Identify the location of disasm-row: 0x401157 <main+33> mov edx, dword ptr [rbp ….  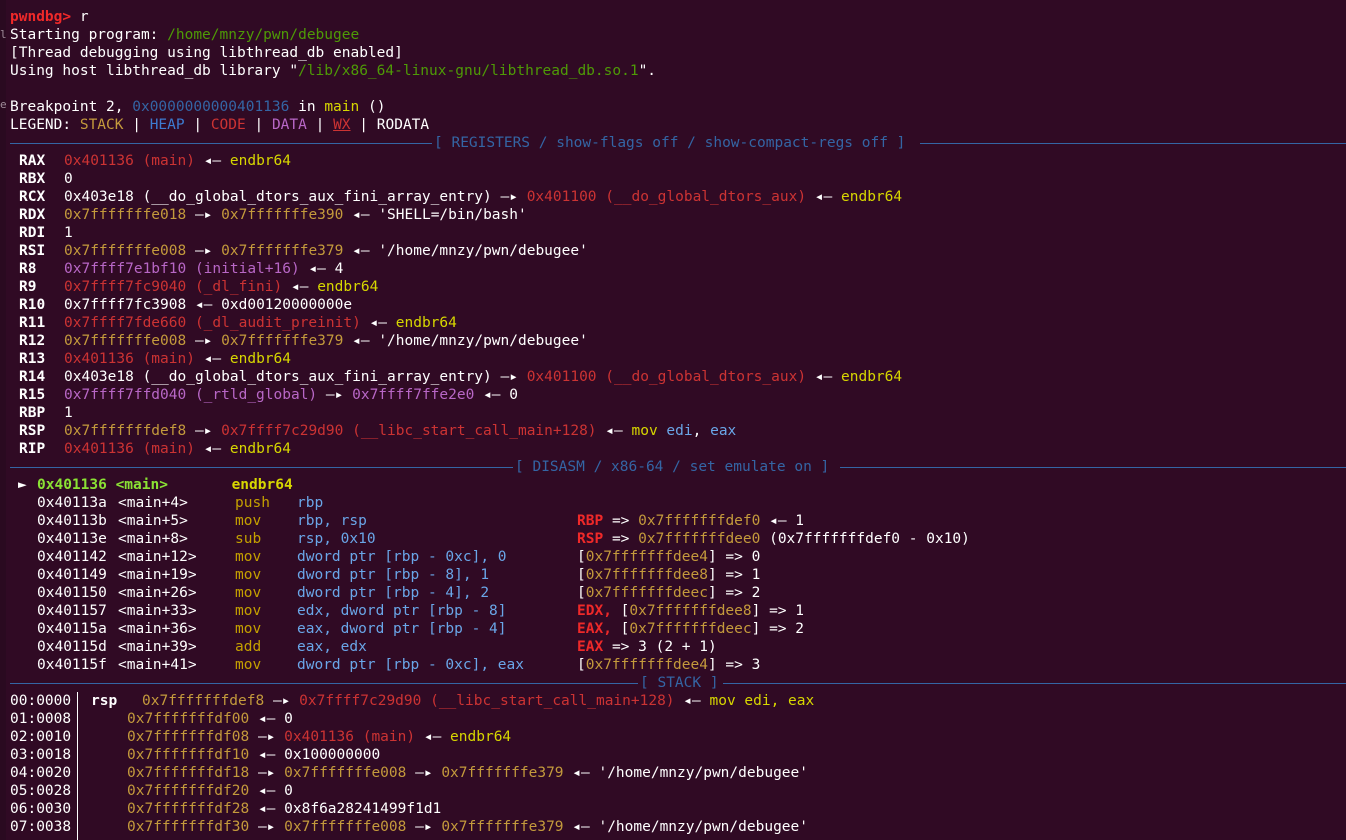
(421, 611).